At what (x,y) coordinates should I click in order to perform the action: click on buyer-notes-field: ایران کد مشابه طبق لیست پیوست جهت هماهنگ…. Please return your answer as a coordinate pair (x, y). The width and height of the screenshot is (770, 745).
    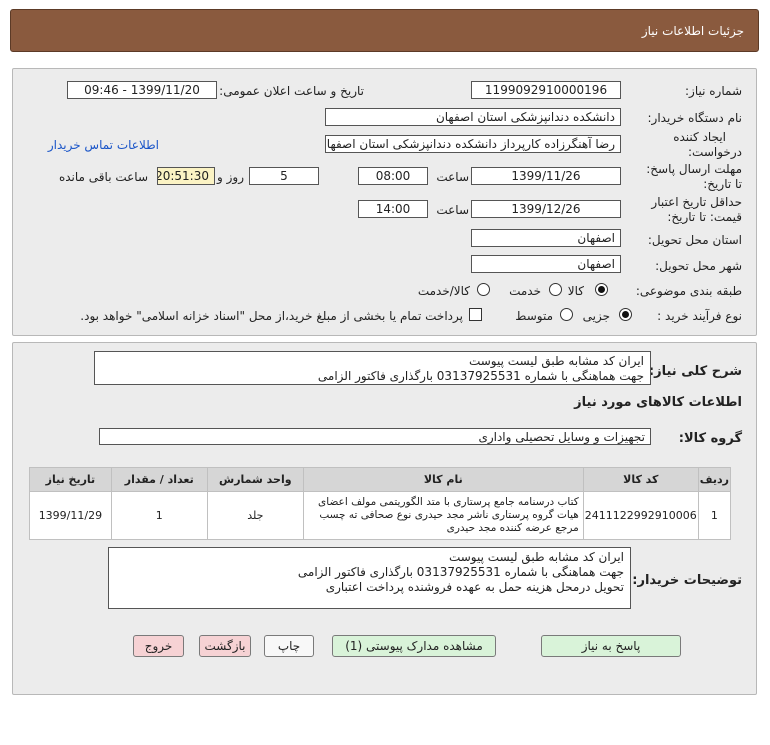
    Looking at the image, I should click on (369, 578).